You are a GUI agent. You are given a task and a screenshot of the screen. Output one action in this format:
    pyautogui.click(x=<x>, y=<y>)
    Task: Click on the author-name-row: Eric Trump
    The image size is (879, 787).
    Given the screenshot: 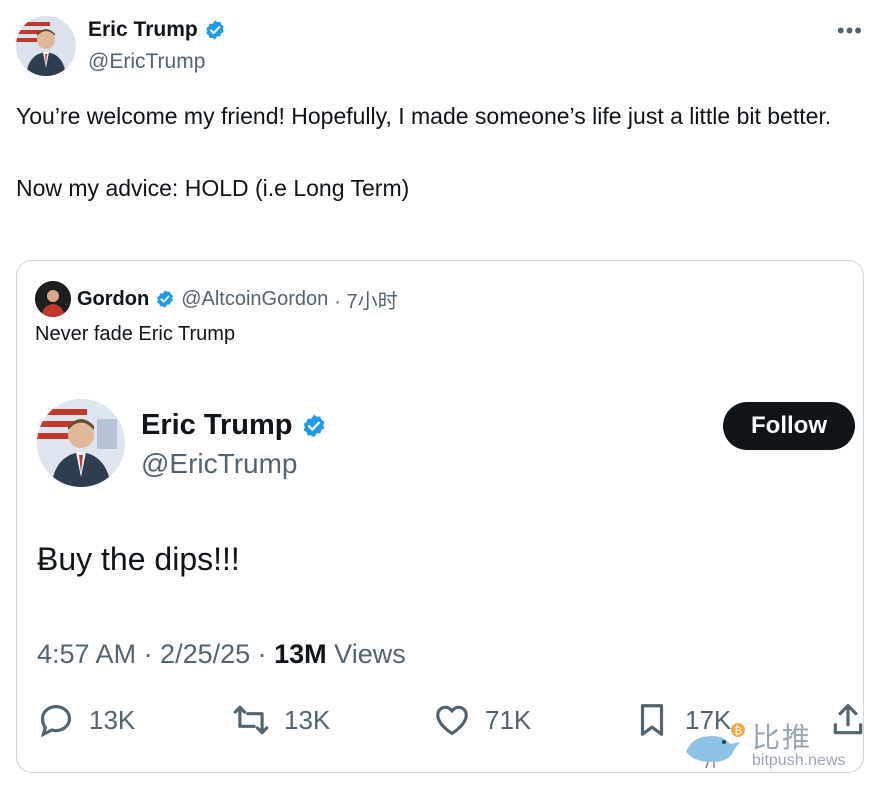 What is the action you would take?
    pyautogui.click(x=157, y=30)
    